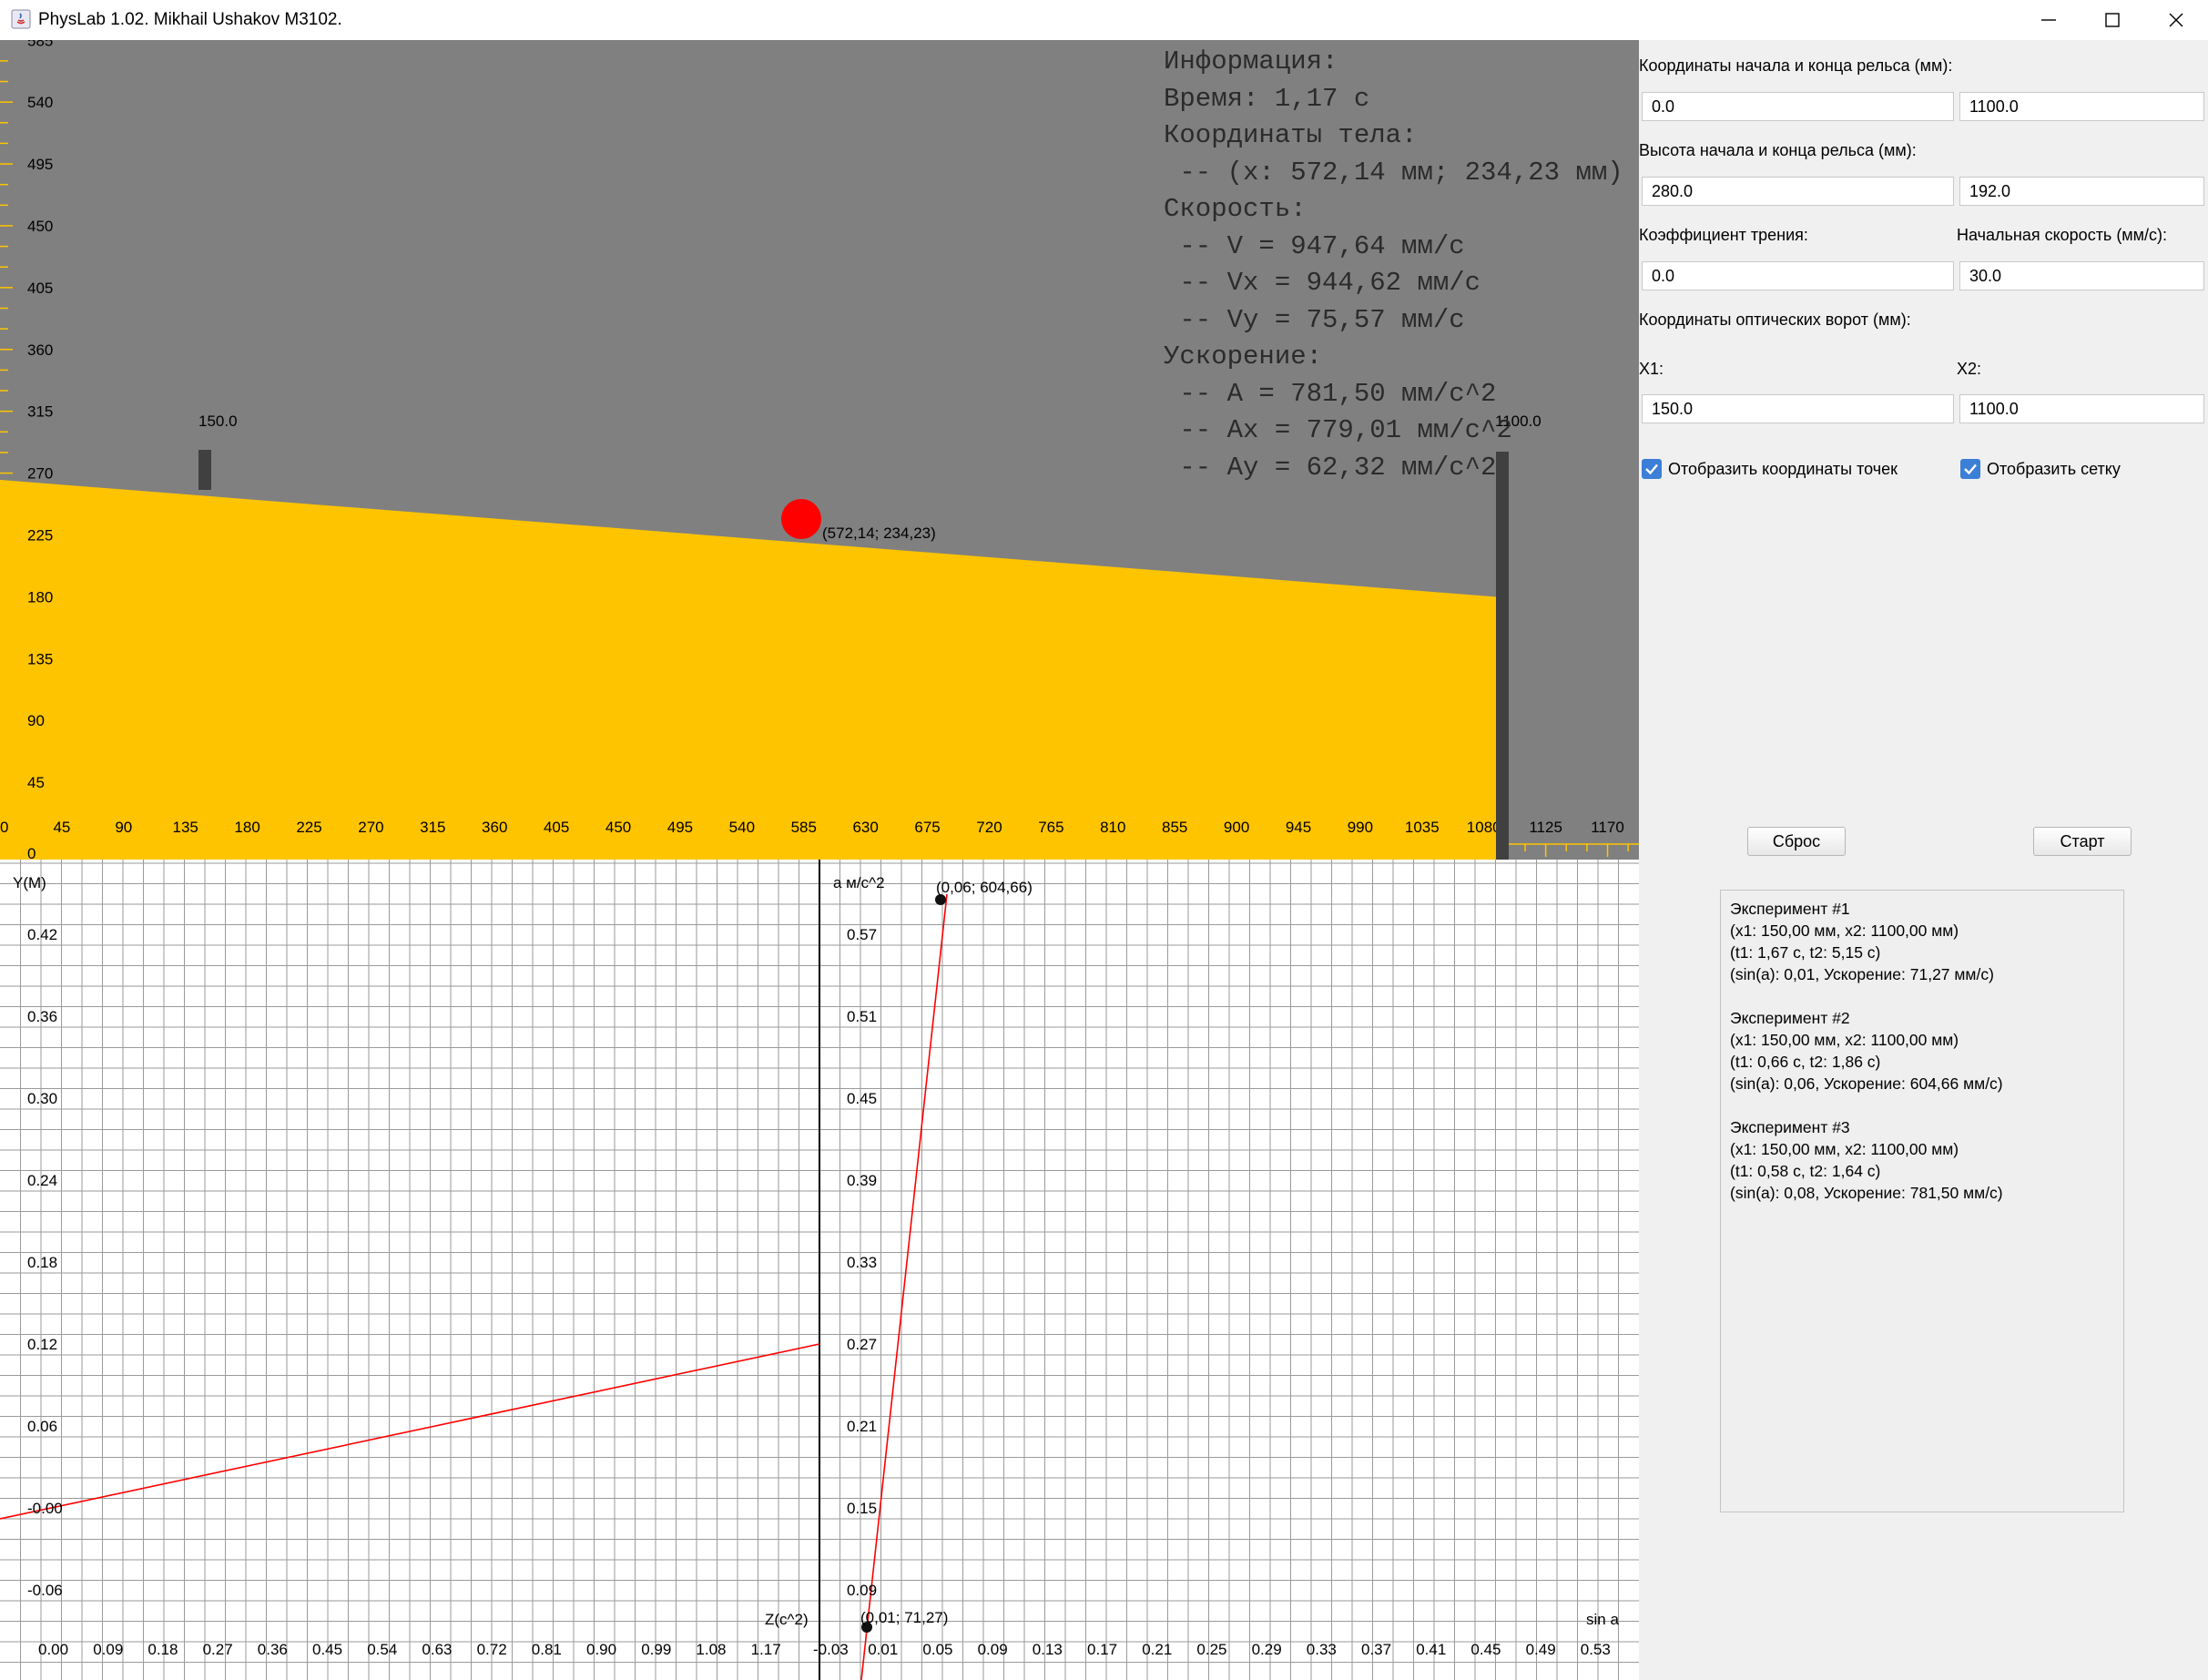 The height and width of the screenshot is (1680, 2208). What do you see at coordinates (492, 1649) in the screenshot?
I see `left-x-tick-label: 0.72` at bounding box center [492, 1649].